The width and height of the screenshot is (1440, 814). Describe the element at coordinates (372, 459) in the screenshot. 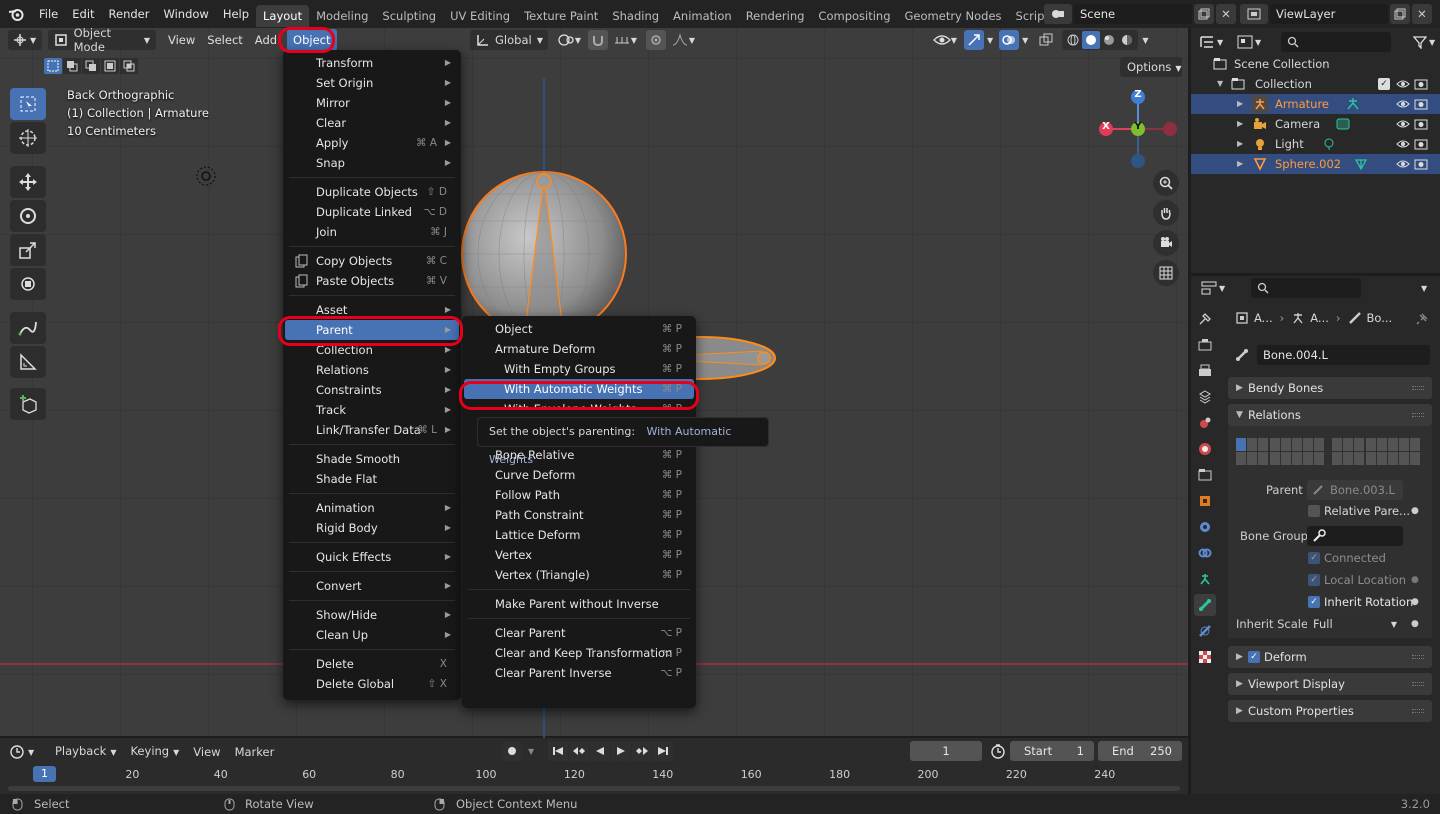

I see `object-menu-item-shade-smooth: Shade Smooth` at that location.